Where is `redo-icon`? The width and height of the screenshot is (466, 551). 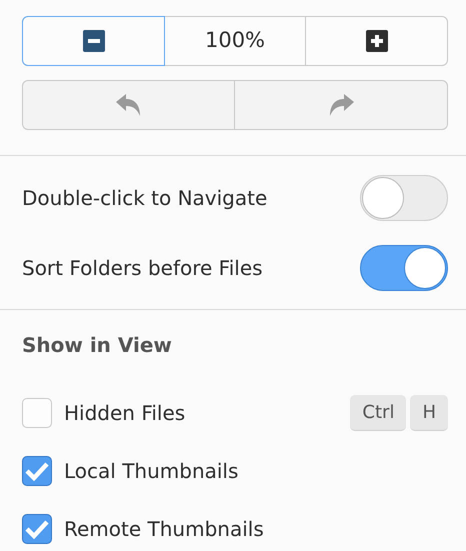 redo-icon is located at coordinates (341, 105).